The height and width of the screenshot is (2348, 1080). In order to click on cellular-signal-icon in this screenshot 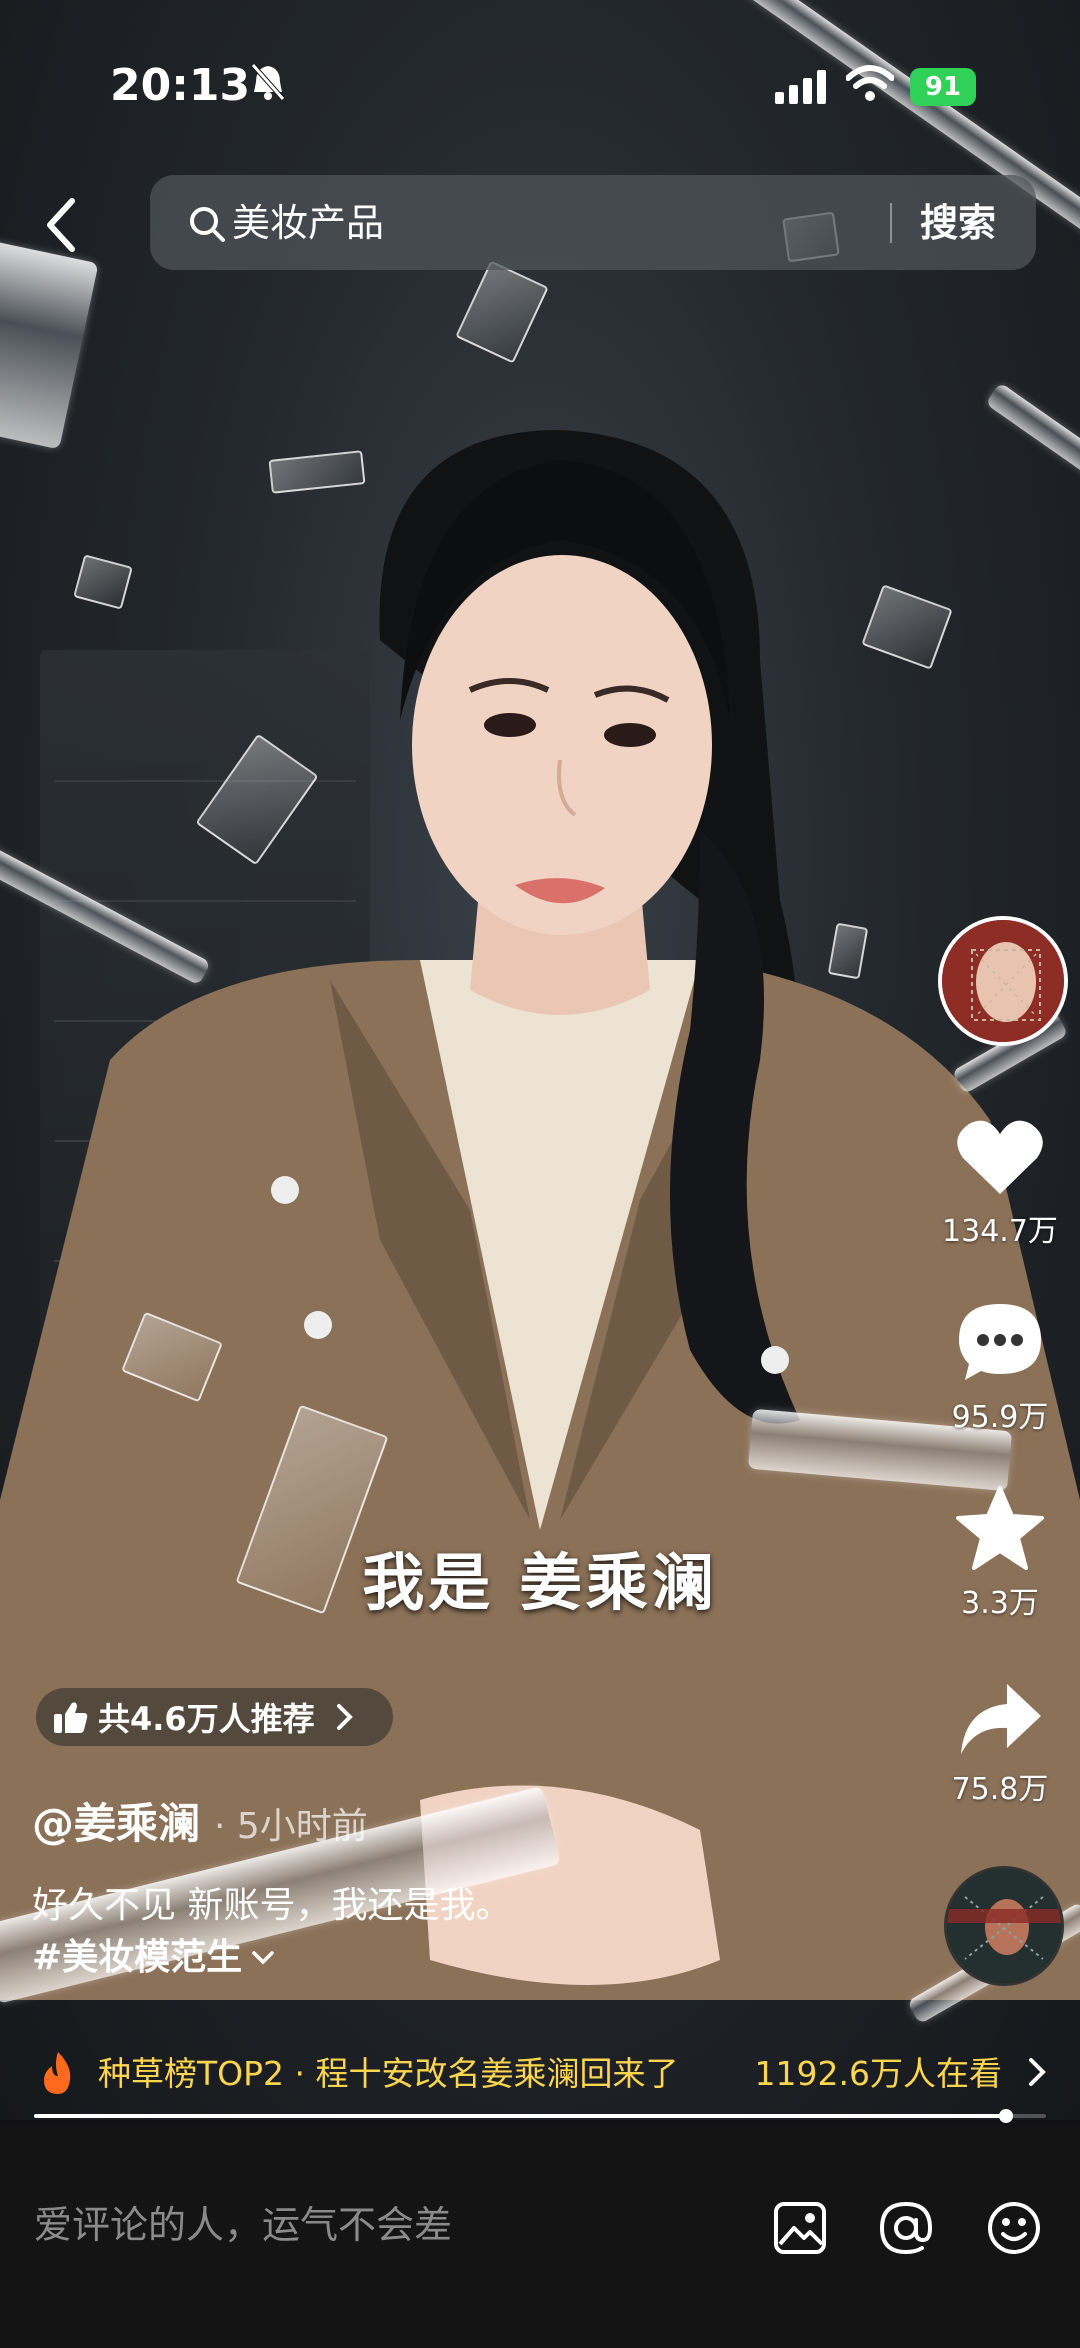, I will do `click(800, 87)`.